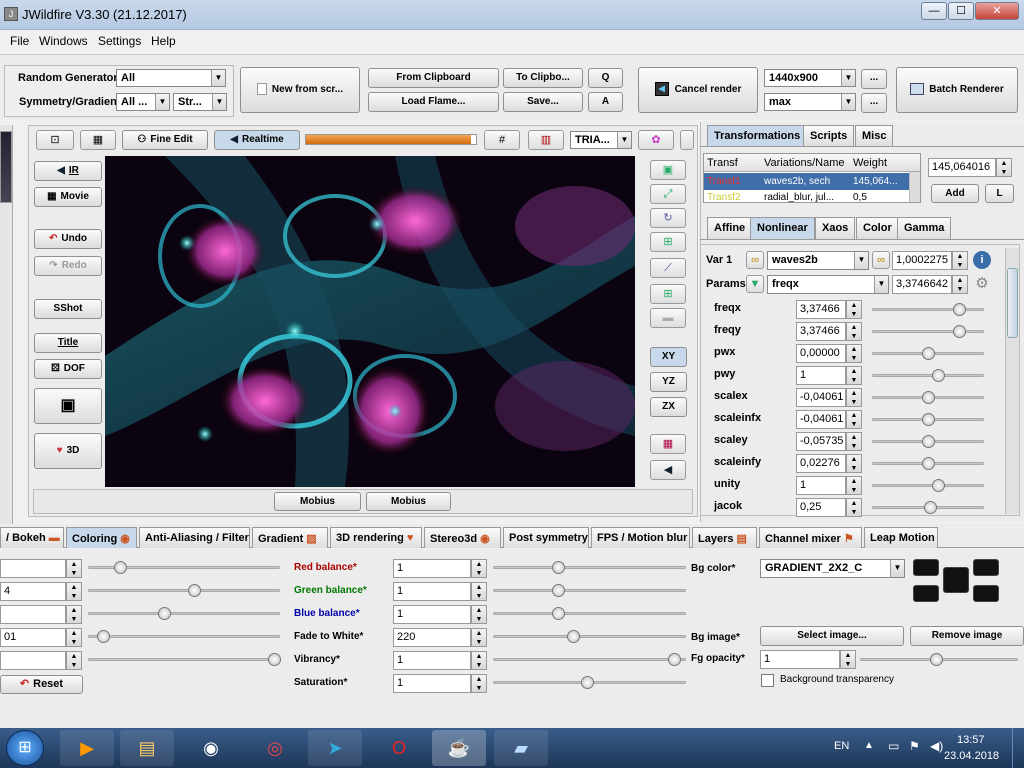 This screenshot has width=1024, height=768. What do you see at coordinates (459, 748) in the screenshot?
I see `java-icon: ☕` at bounding box center [459, 748].